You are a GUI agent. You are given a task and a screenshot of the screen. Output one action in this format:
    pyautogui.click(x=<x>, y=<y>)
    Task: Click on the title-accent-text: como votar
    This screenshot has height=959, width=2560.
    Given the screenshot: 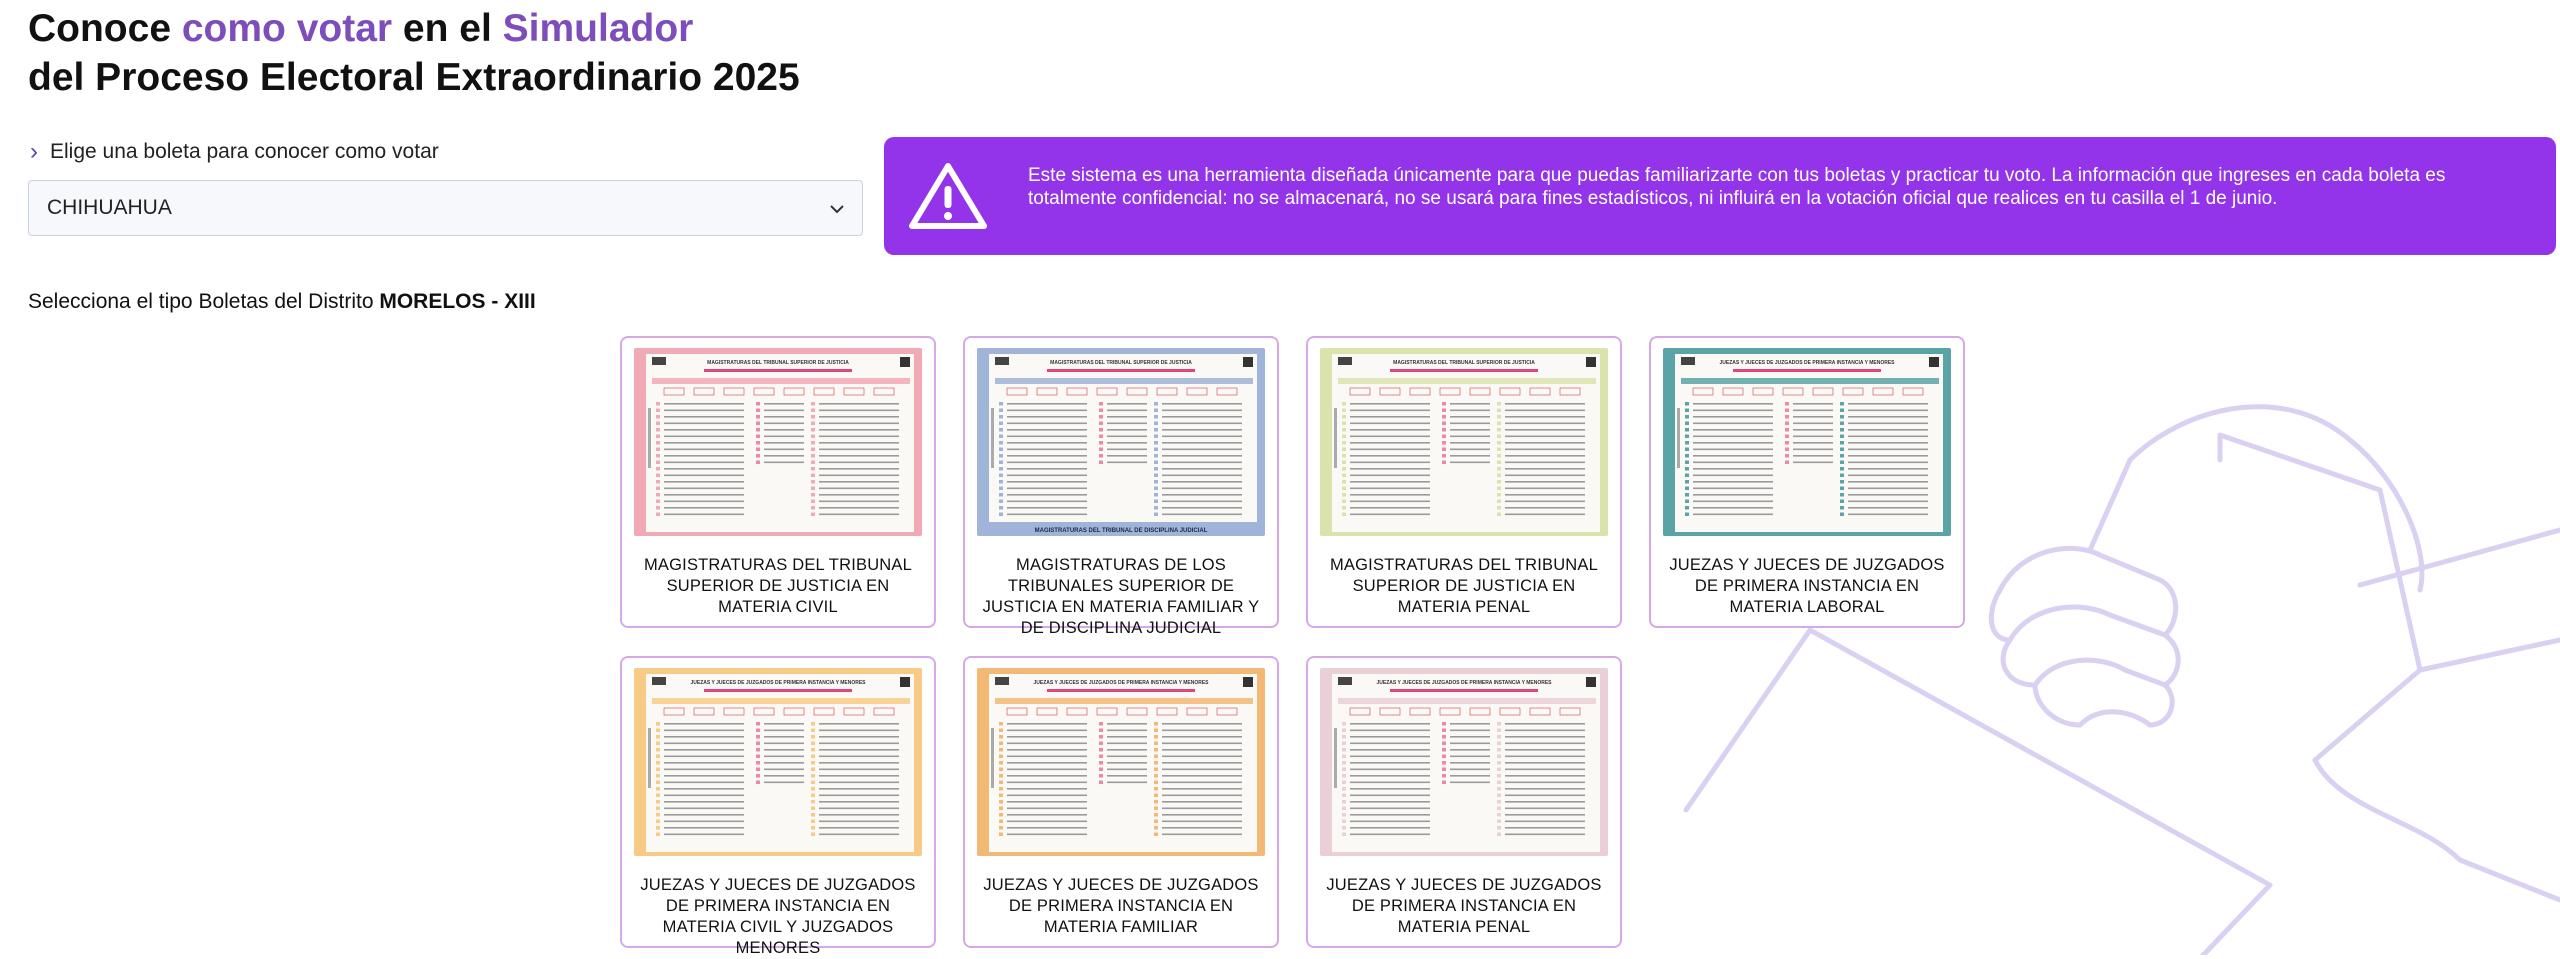 What is the action you would take?
    pyautogui.click(x=287, y=28)
    